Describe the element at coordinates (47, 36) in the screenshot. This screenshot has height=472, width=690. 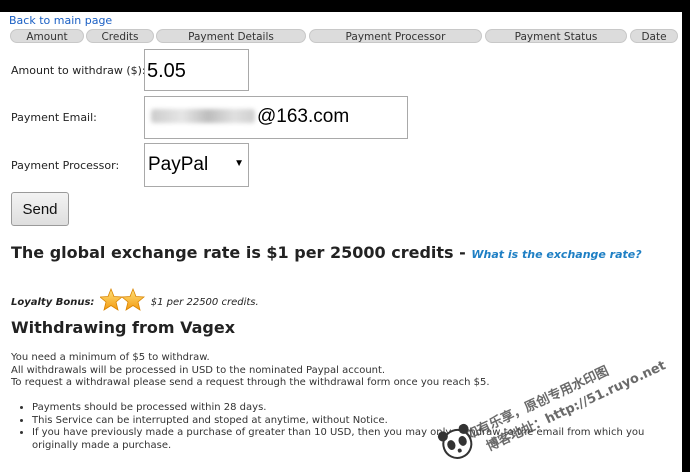
I see `tab-amount: Amount` at that location.